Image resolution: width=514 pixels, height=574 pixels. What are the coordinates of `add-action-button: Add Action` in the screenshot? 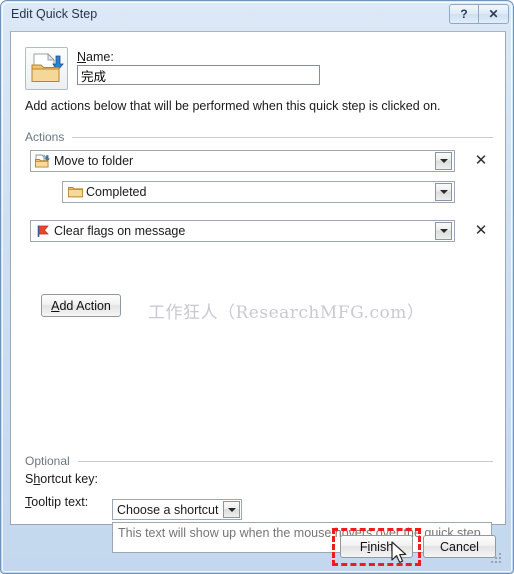 It's located at (81, 305).